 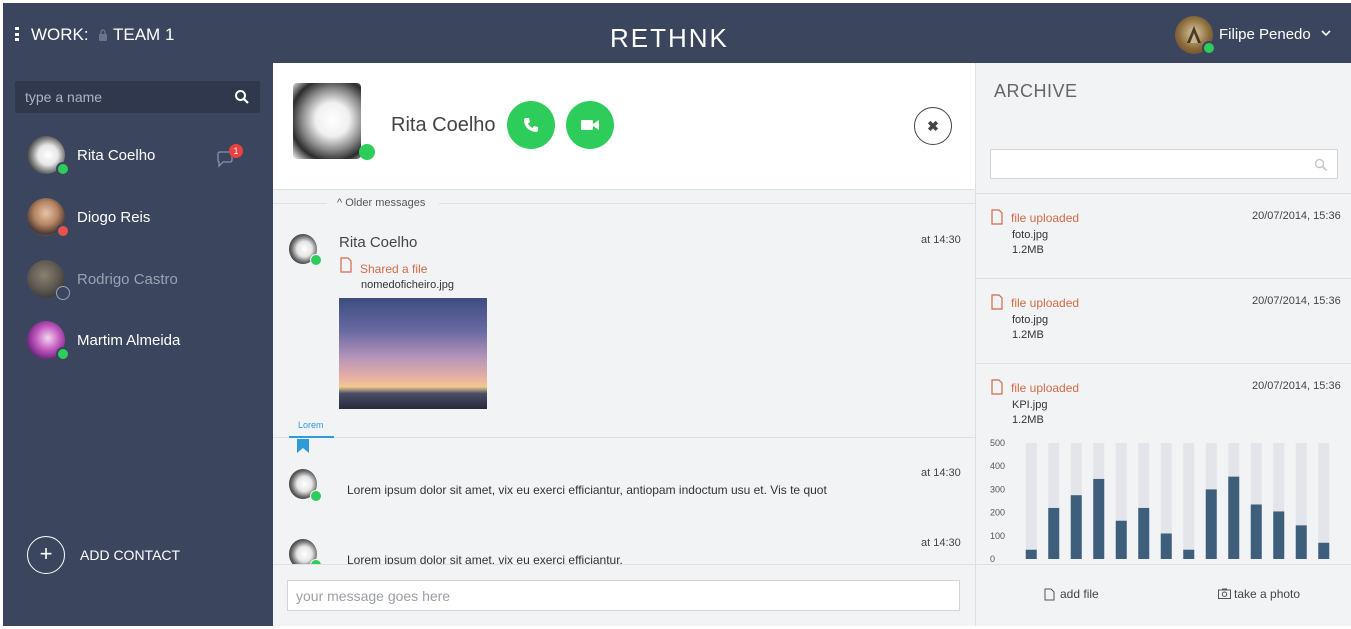 I want to click on message-input, so click(x=623, y=595).